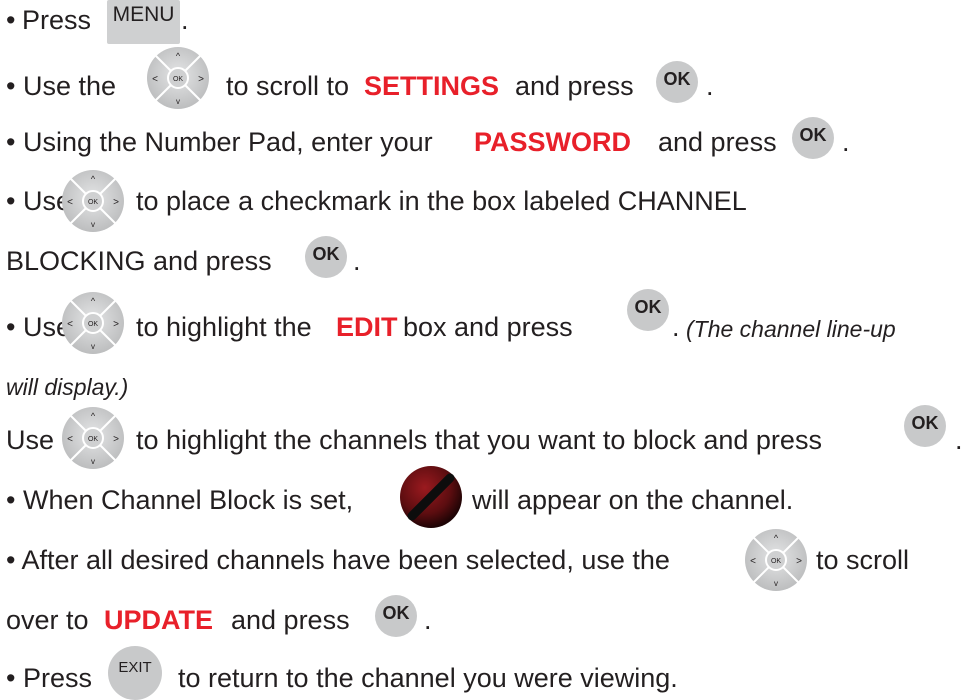 The width and height of the screenshot is (963, 700). I want to click on step-text: to highlight the, so click(224, 327).